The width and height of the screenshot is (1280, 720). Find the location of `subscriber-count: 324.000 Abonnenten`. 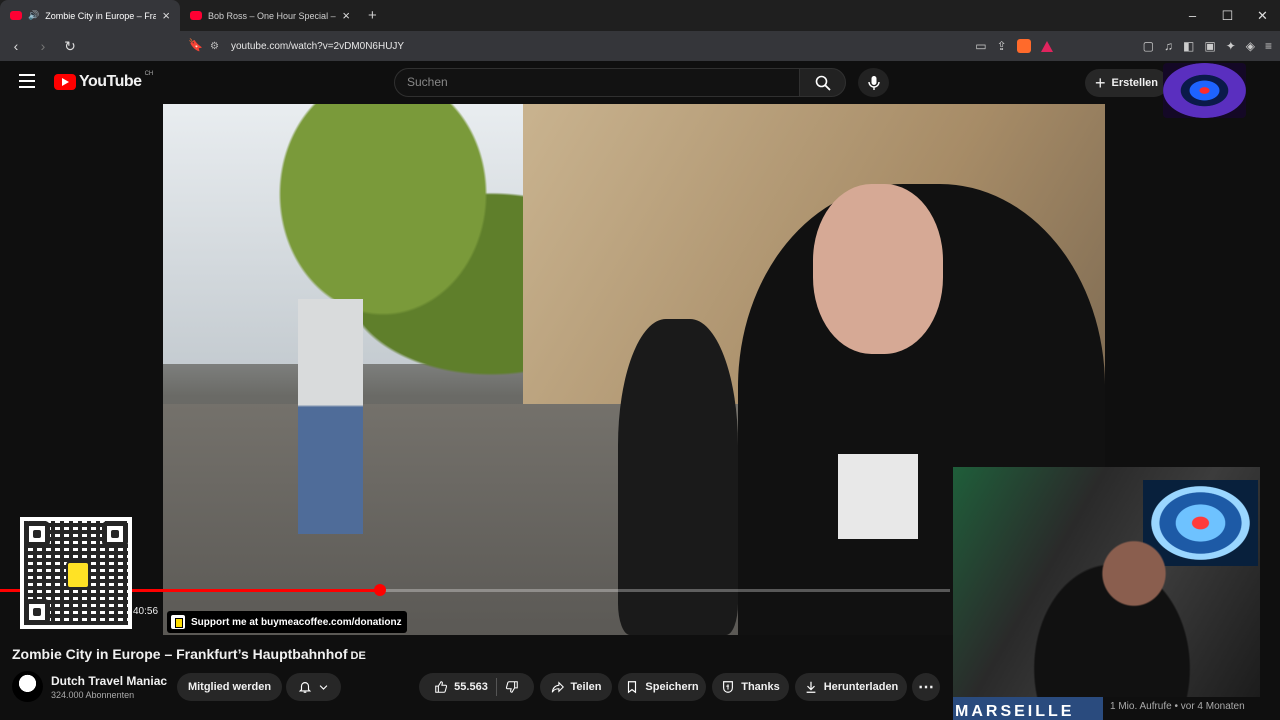

subscriber-count: 324.000 Abonnenten is located at coordinates (93, 695).